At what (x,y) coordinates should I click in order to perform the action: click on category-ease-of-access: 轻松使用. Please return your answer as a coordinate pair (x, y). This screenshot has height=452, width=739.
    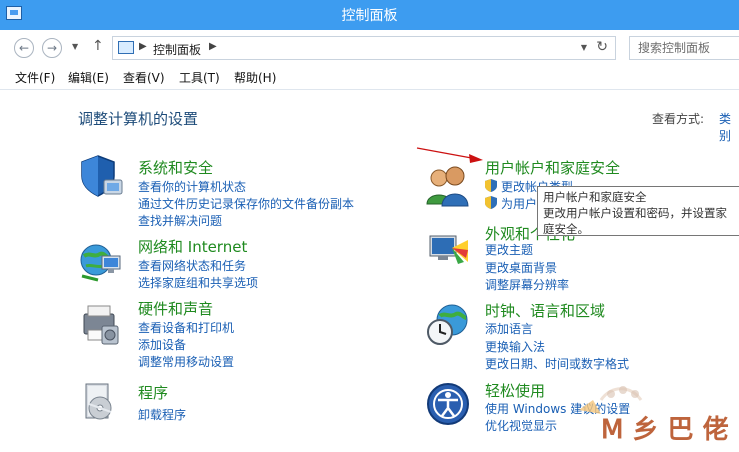
    Looking at the image, I should click on (515, 390).